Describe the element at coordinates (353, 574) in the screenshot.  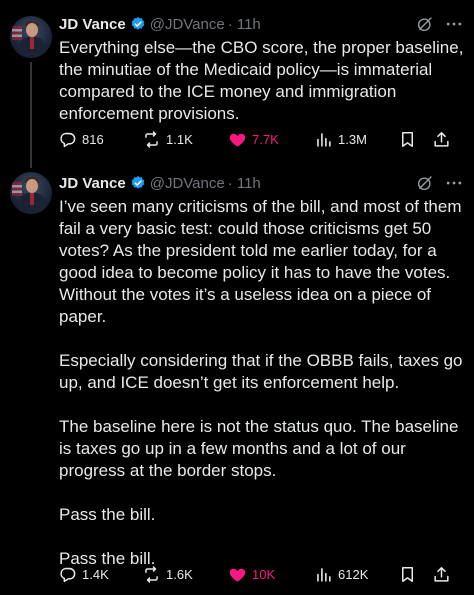
I see `views-count: 612K` at that location.